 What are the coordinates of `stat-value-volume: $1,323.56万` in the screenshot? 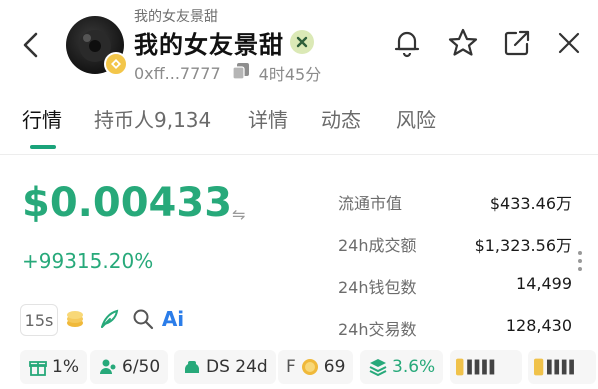 It's located at (523, 245).